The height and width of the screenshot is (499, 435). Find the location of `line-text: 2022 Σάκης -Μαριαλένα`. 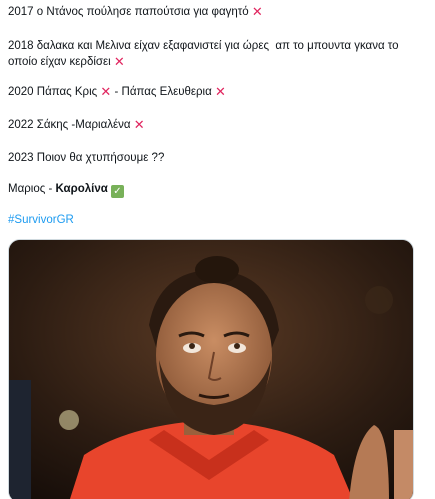

line-text: 2022 Σάκης -Μαριαλένα is located at coordinates (71, 125).